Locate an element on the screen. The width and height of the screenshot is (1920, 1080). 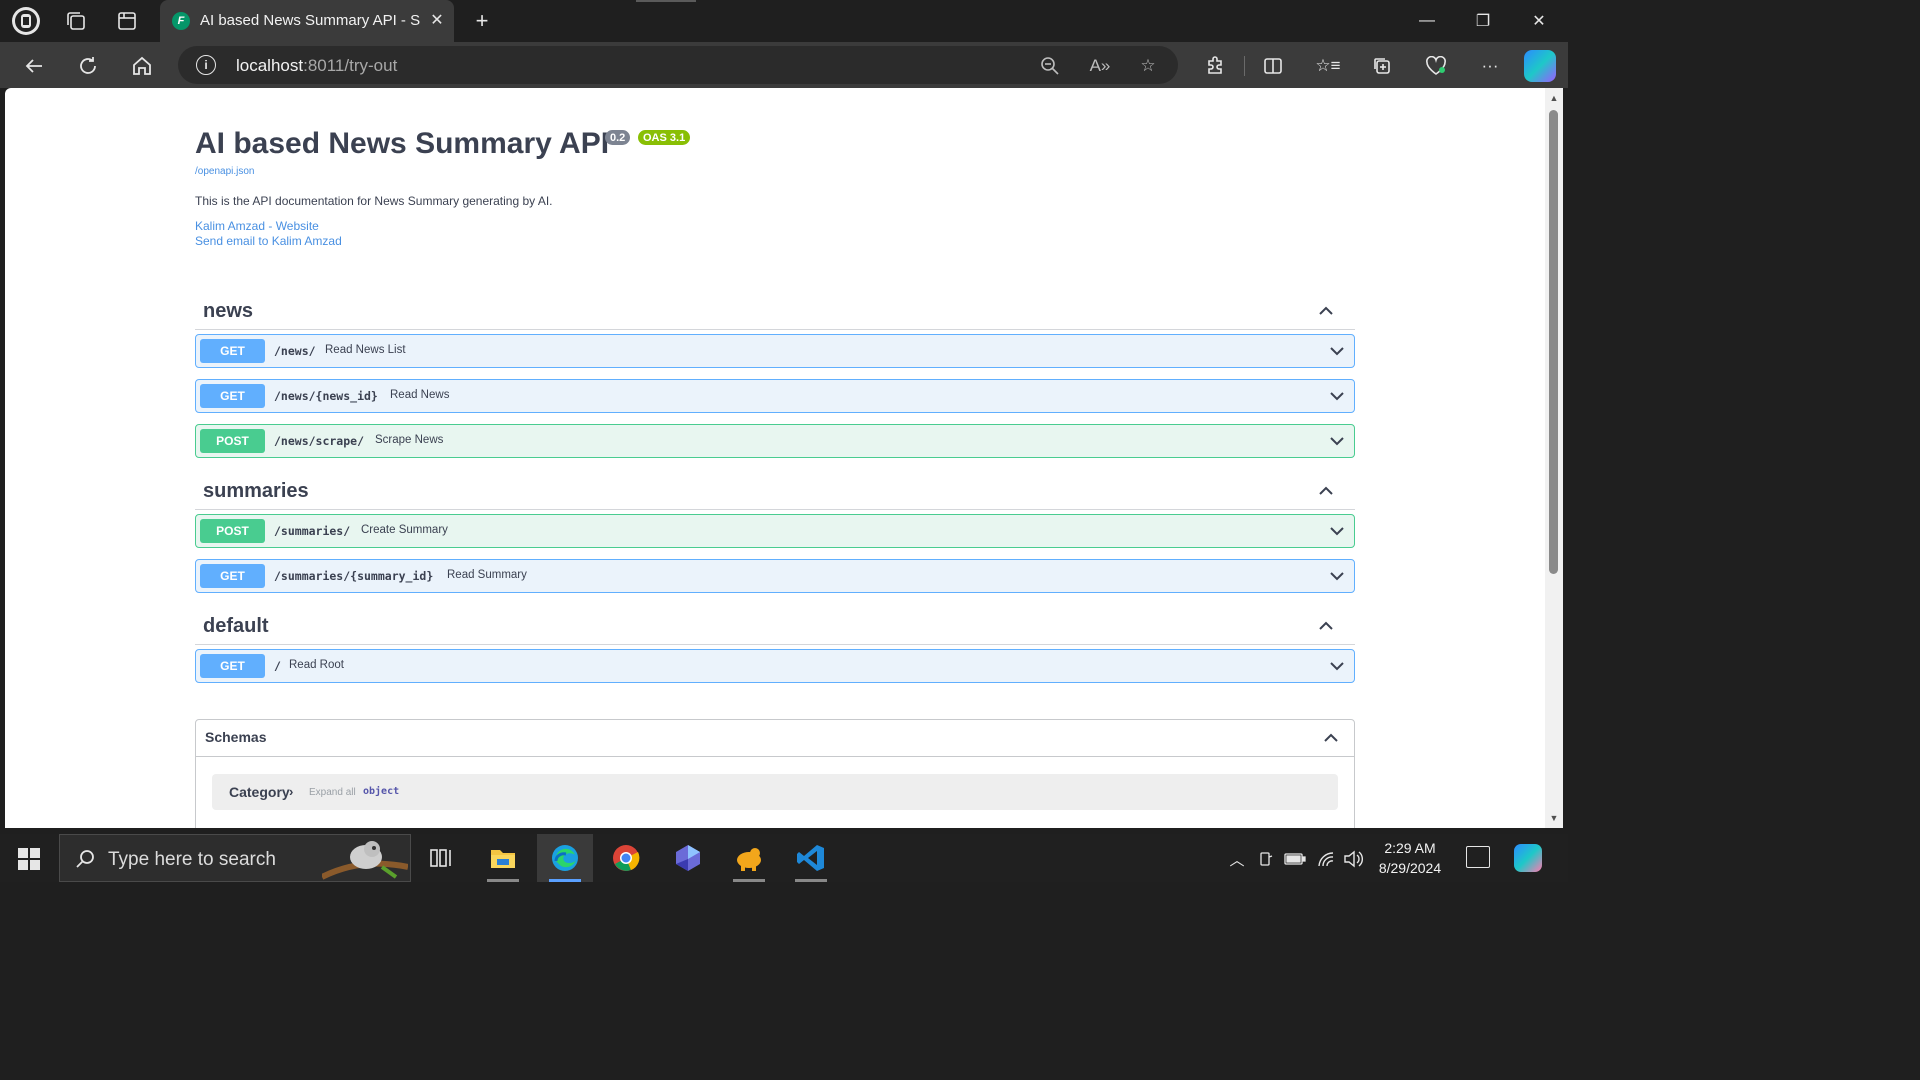
fastapi-favicon-icon: F is located at coordinates (181, 21).